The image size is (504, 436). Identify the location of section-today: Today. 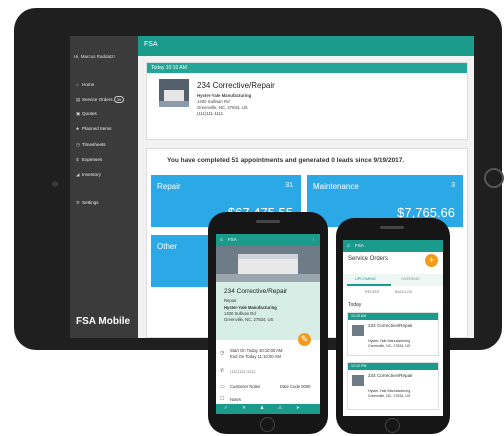
(355, 305).